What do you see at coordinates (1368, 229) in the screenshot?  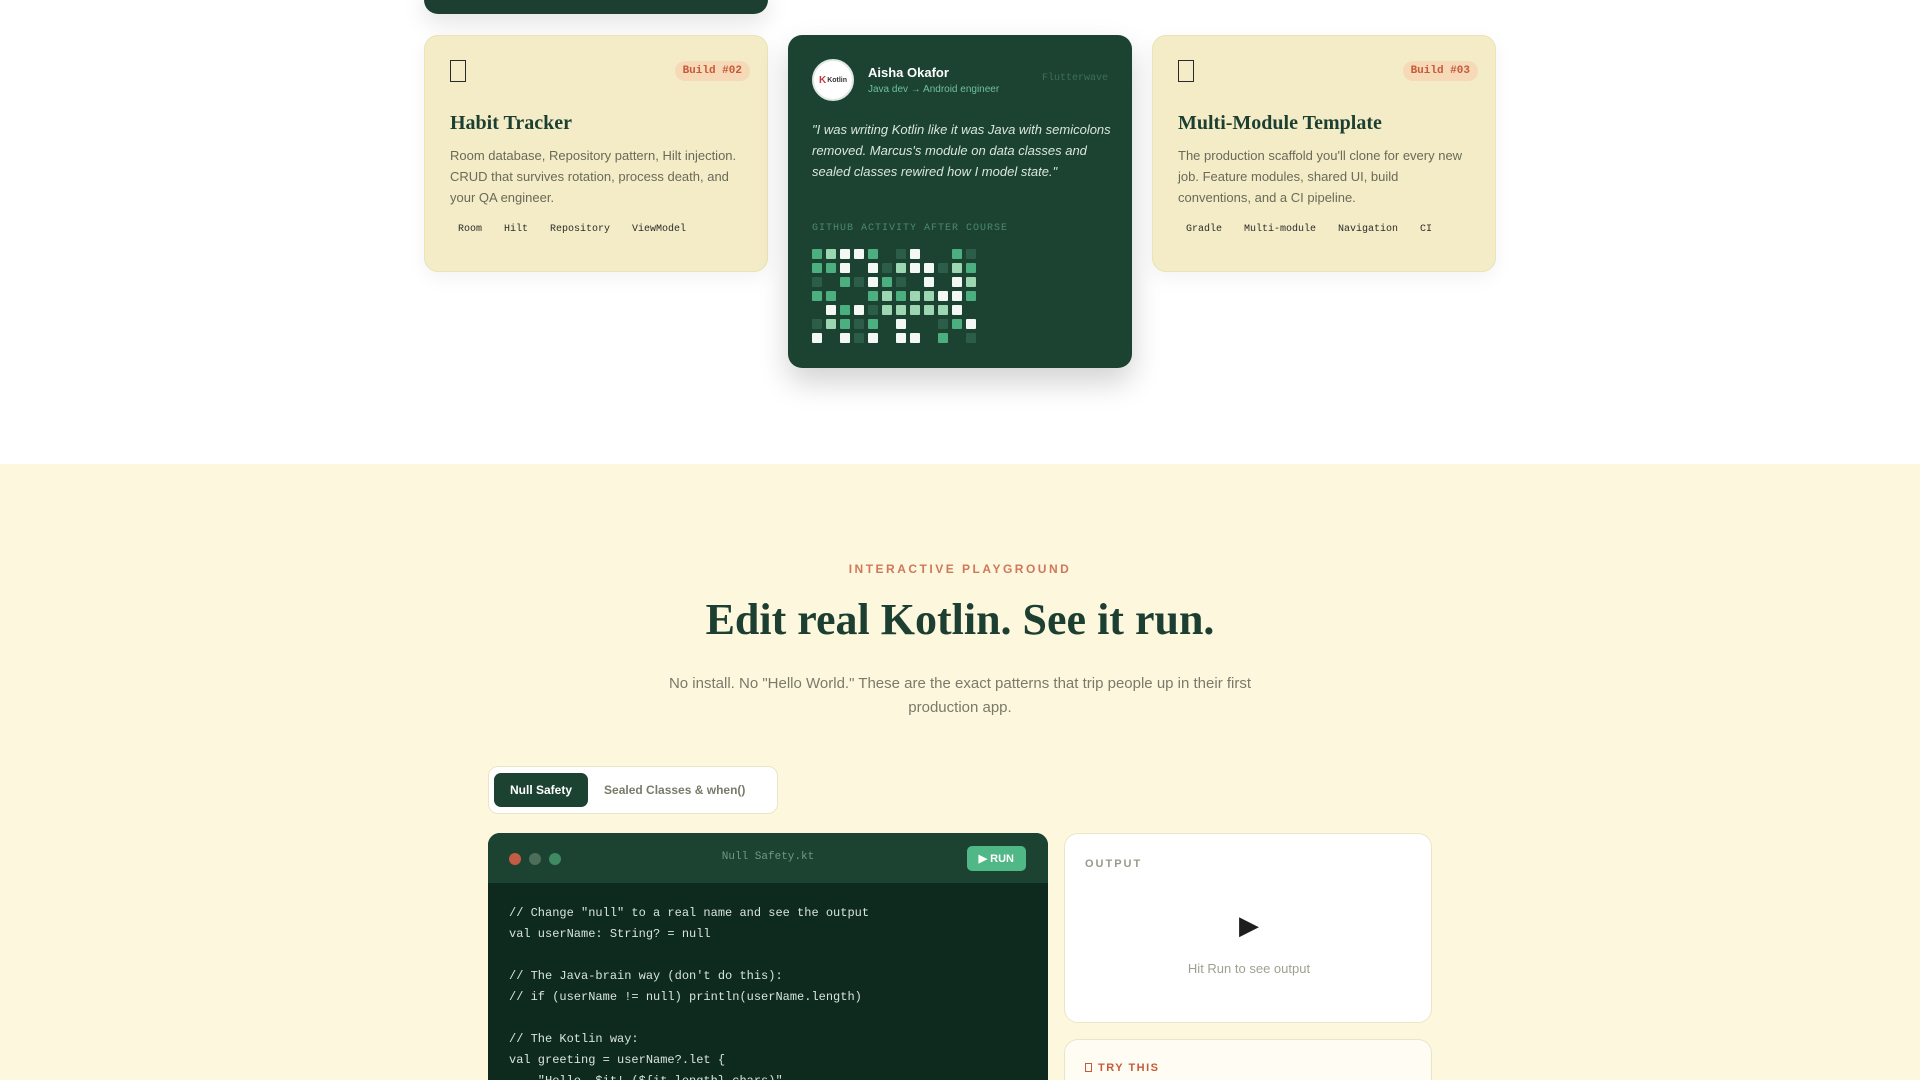 I see `tag: Navigation` at bounding box center [1368, 229].